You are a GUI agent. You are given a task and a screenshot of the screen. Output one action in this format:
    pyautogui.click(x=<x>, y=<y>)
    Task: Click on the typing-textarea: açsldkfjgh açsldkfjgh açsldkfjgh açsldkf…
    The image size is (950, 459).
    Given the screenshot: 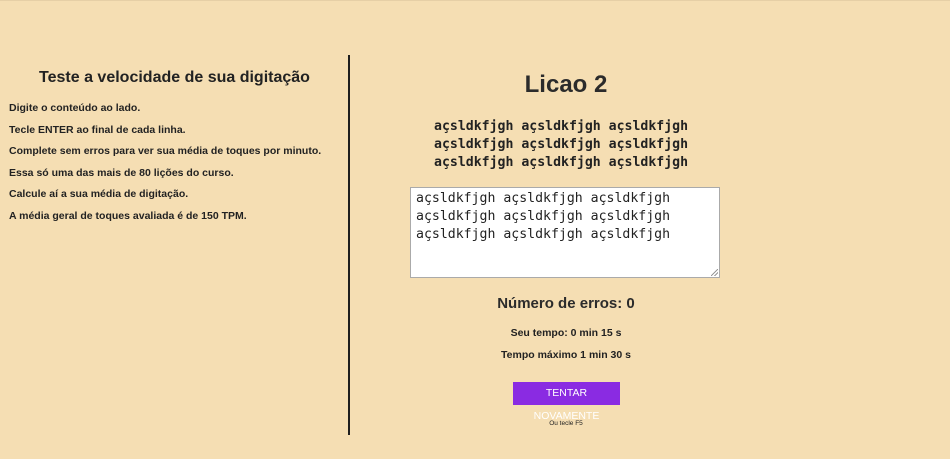 What is the action you would take?
    pyautogui.click(x=565, y=232)
    